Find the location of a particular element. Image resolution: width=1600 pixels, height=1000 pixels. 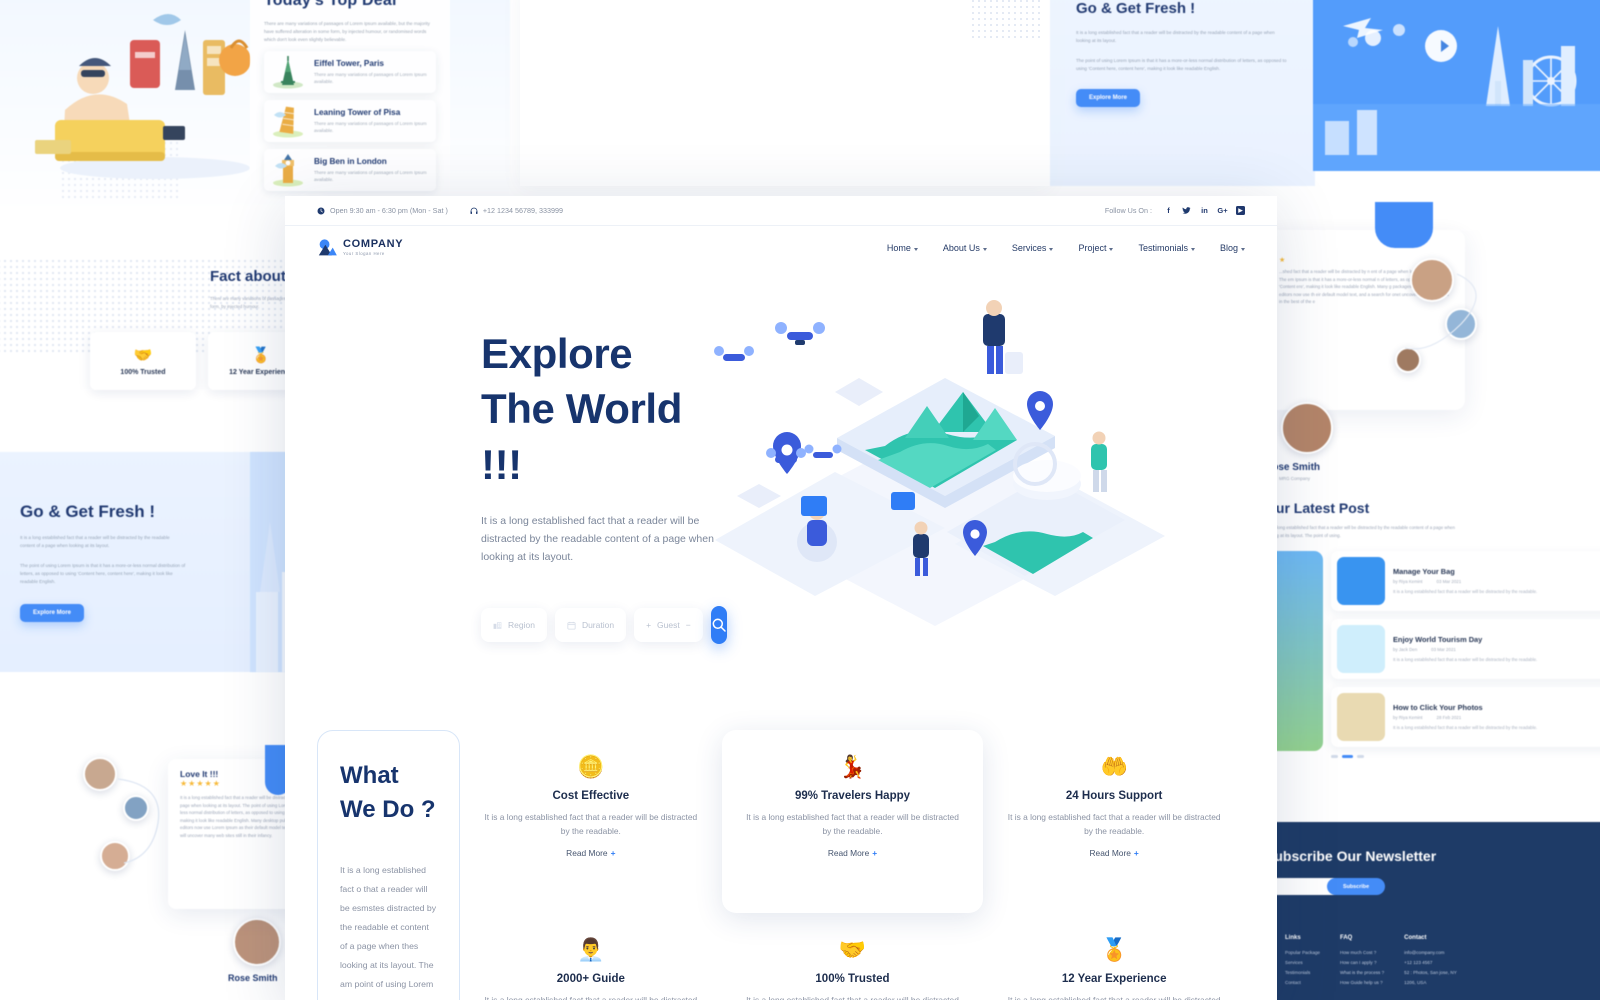

nav-item-blog: Blog is located at coordinates (1232, 248).